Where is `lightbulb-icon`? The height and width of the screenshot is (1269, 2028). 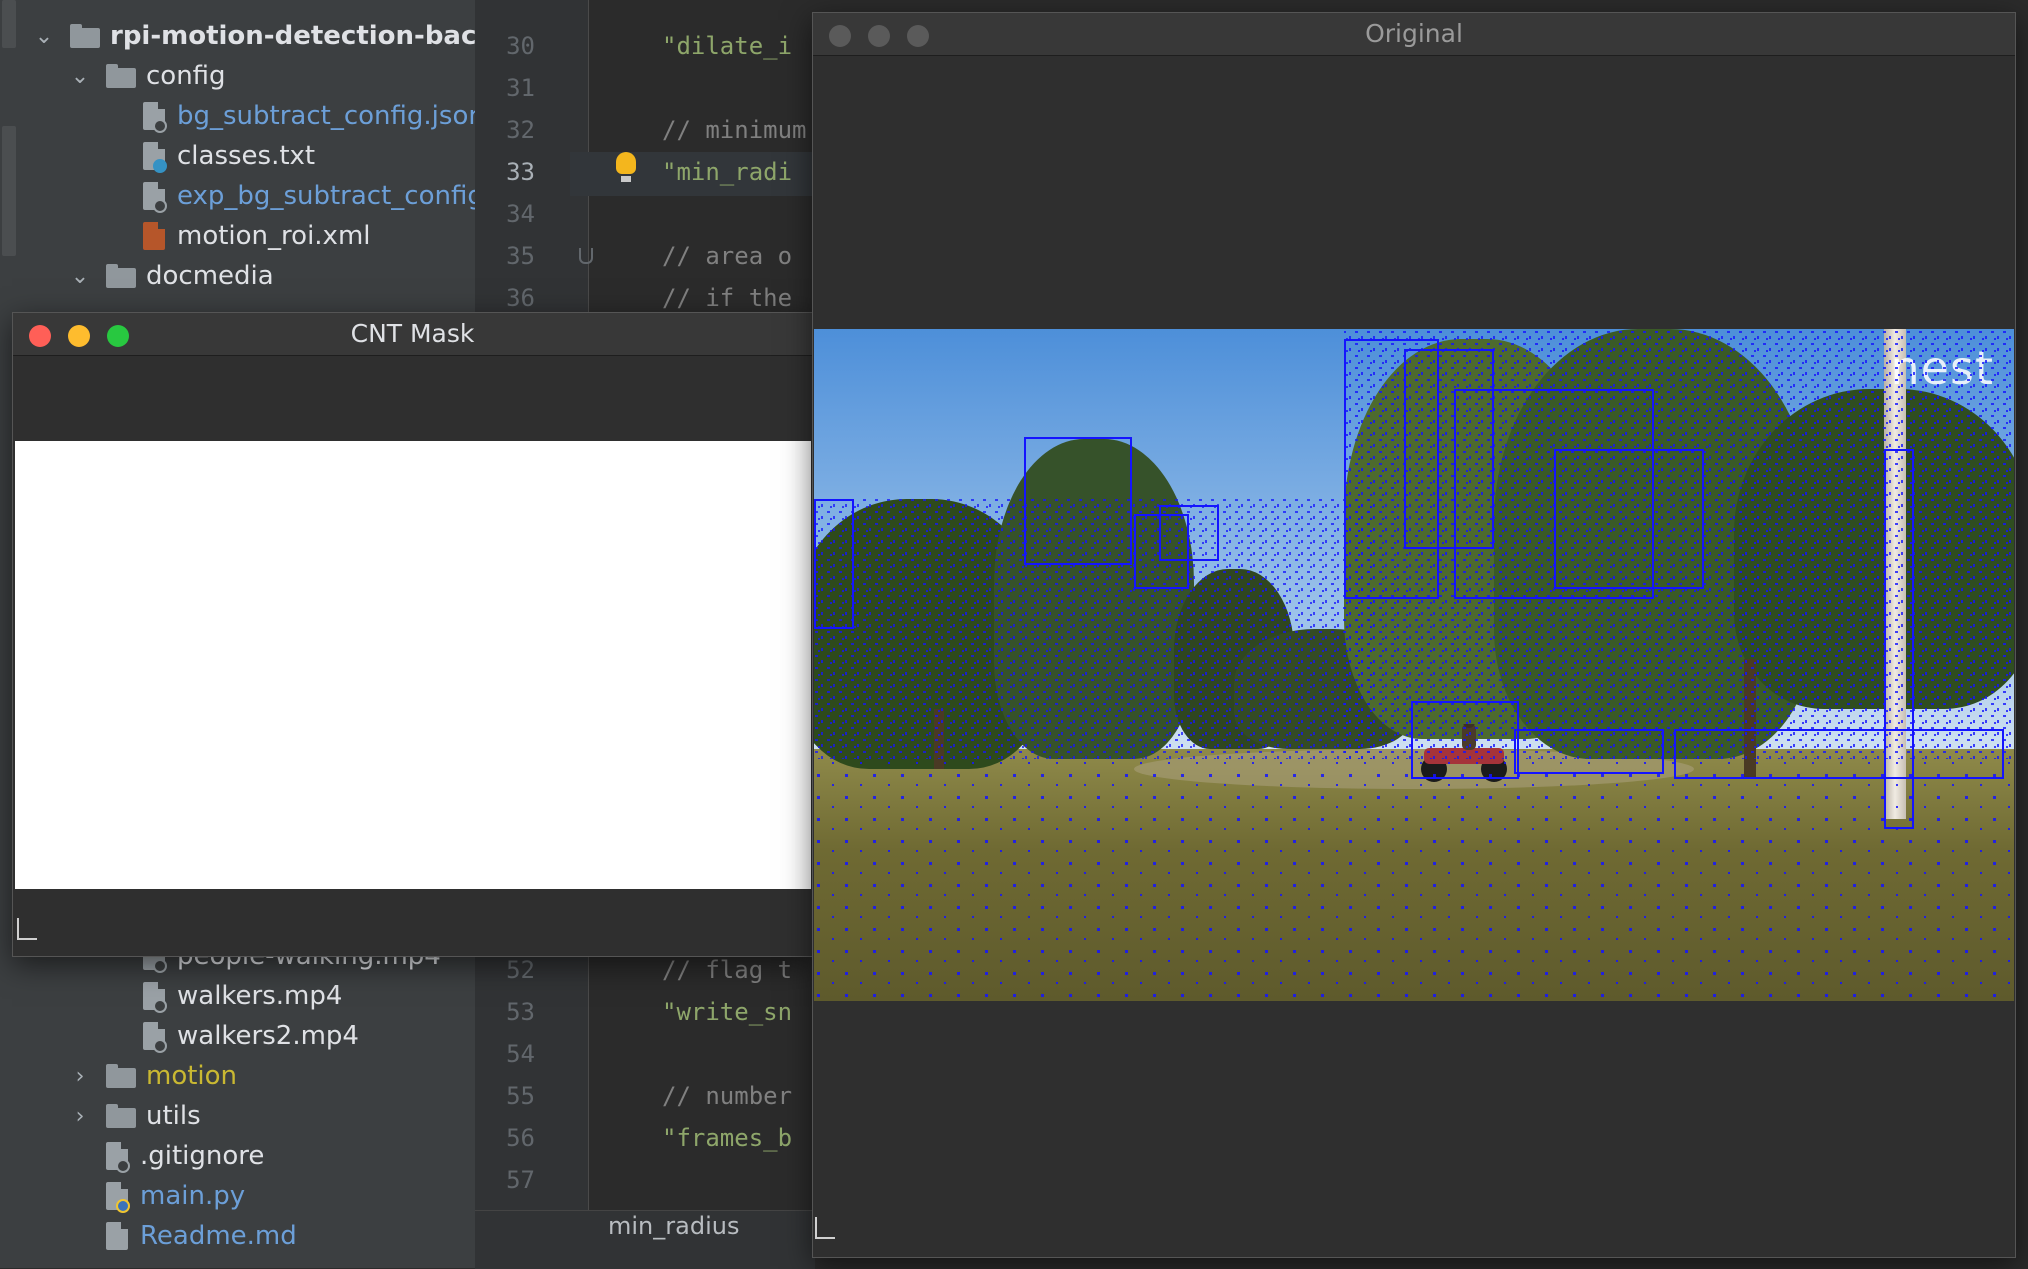 lightbulb-icon is located at coordinates (626, 163).